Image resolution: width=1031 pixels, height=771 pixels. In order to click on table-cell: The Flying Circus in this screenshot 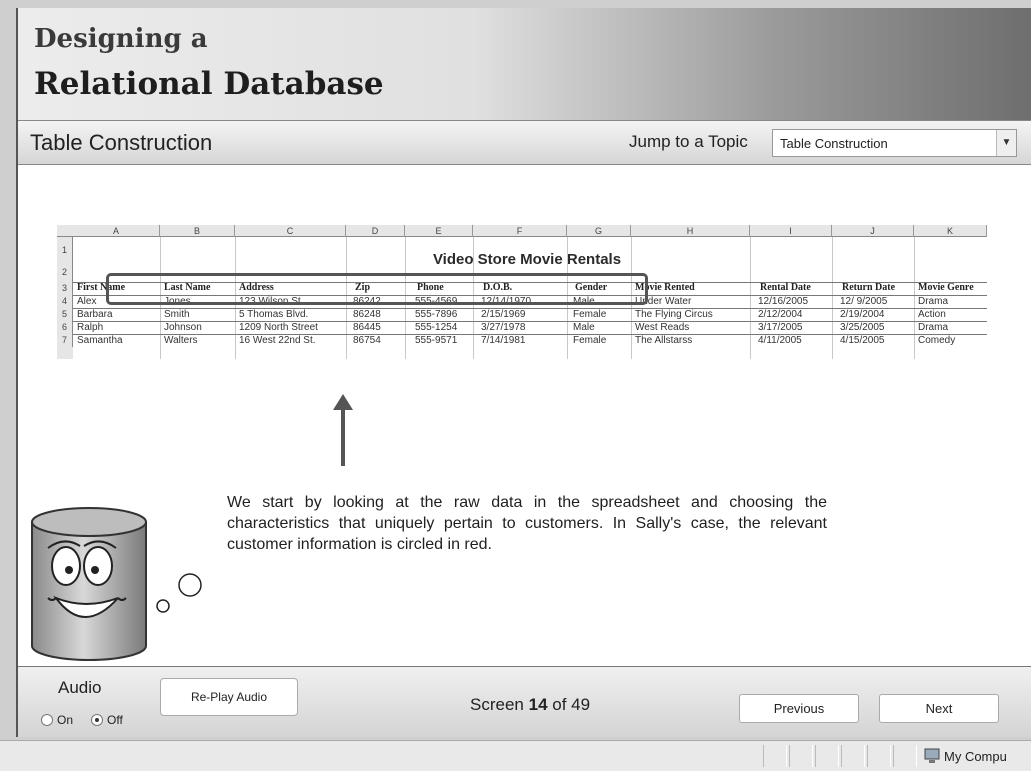, I will do `click(674, 314)`.